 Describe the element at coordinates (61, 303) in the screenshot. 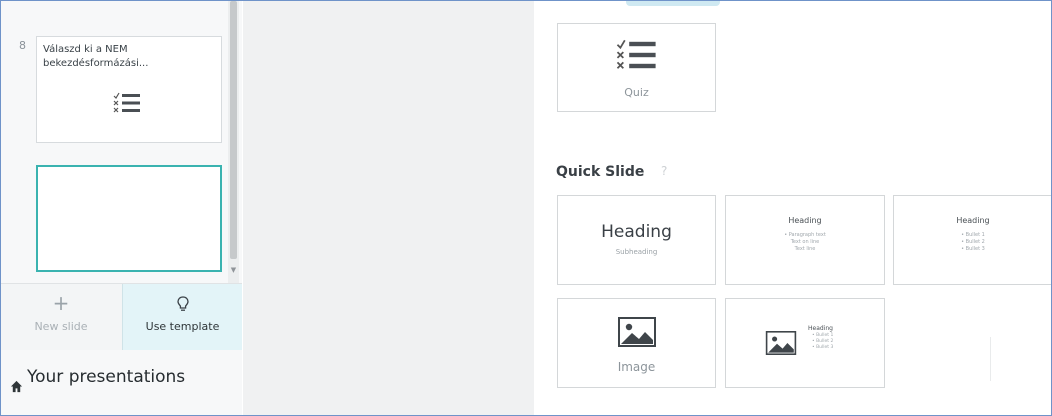

I see `plus-icon: +` at that location.